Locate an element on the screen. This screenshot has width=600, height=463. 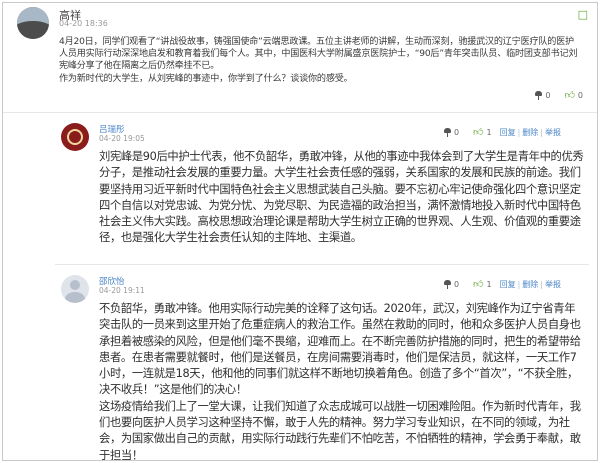
post-time: 04-20 18:36 is located at coordinates (83, 23).